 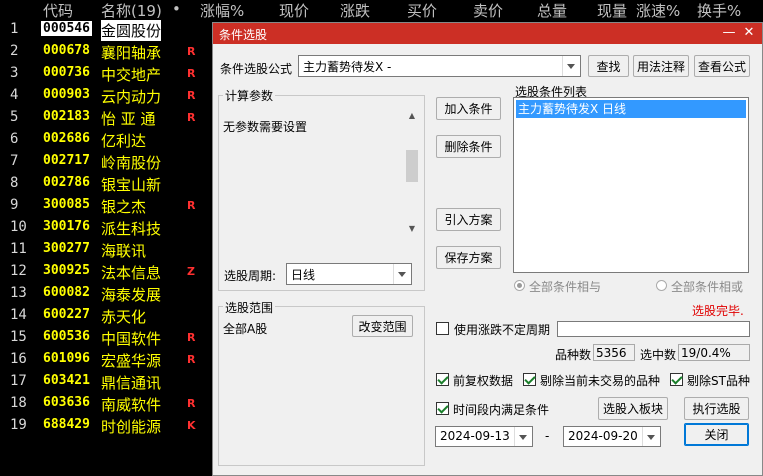 I want to click on row-index: 6, so click(x=14, y=139).